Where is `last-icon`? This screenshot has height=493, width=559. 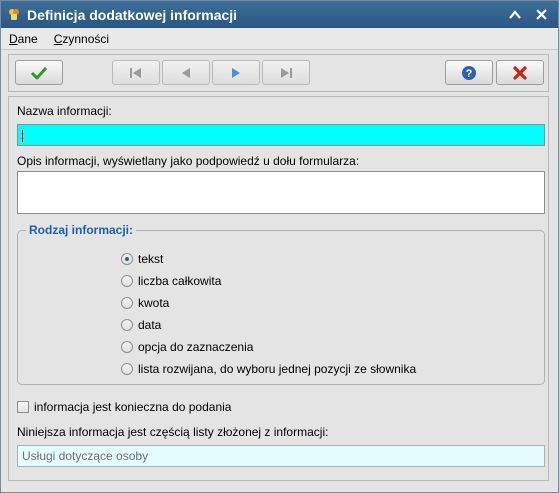 last-icon is located at coordinates (286, 72).